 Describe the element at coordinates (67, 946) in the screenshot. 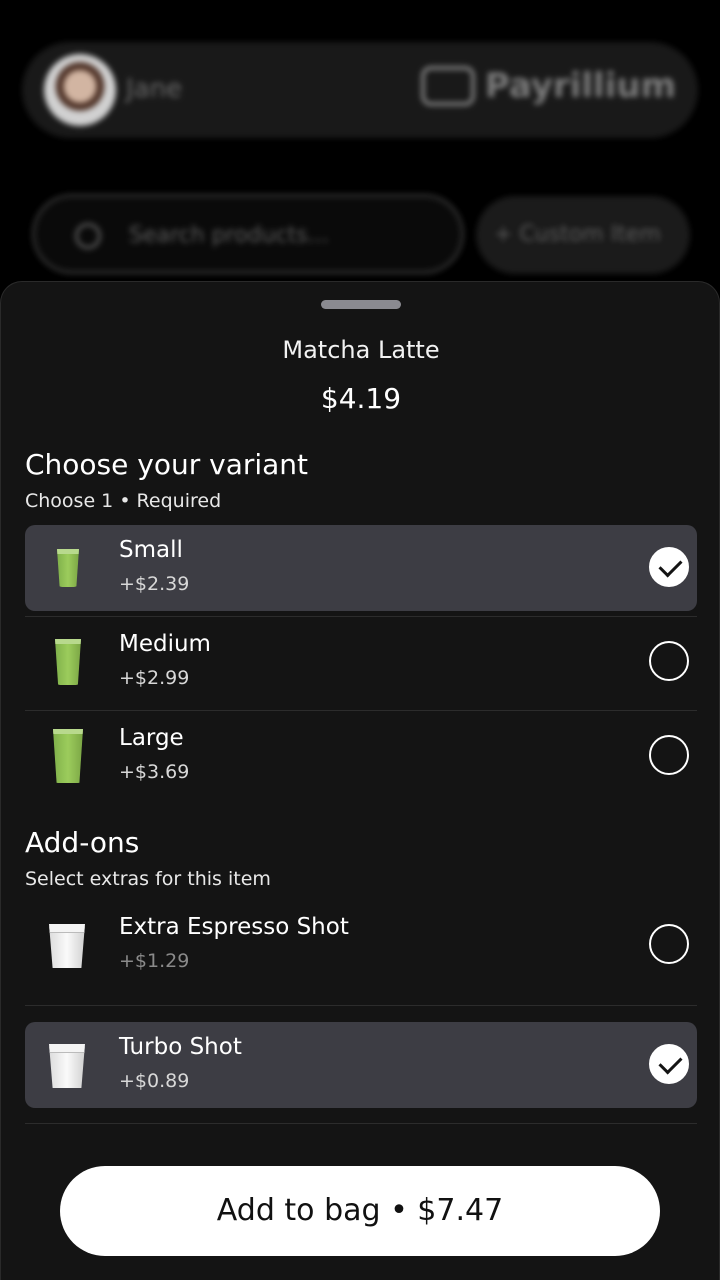

I see `espresso-cup-icon` at that location.